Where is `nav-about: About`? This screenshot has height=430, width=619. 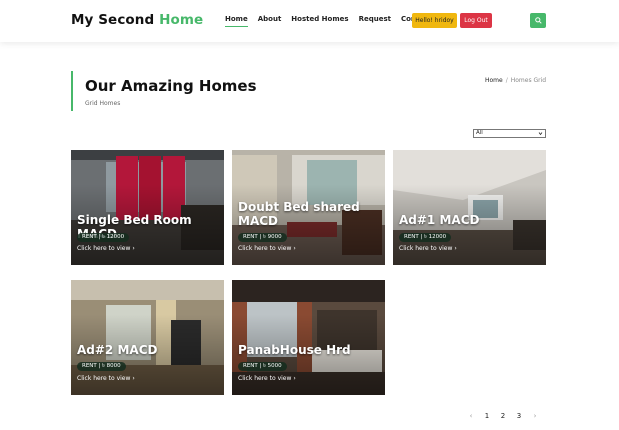 nav-about: About is located at coordinates (270, 21).